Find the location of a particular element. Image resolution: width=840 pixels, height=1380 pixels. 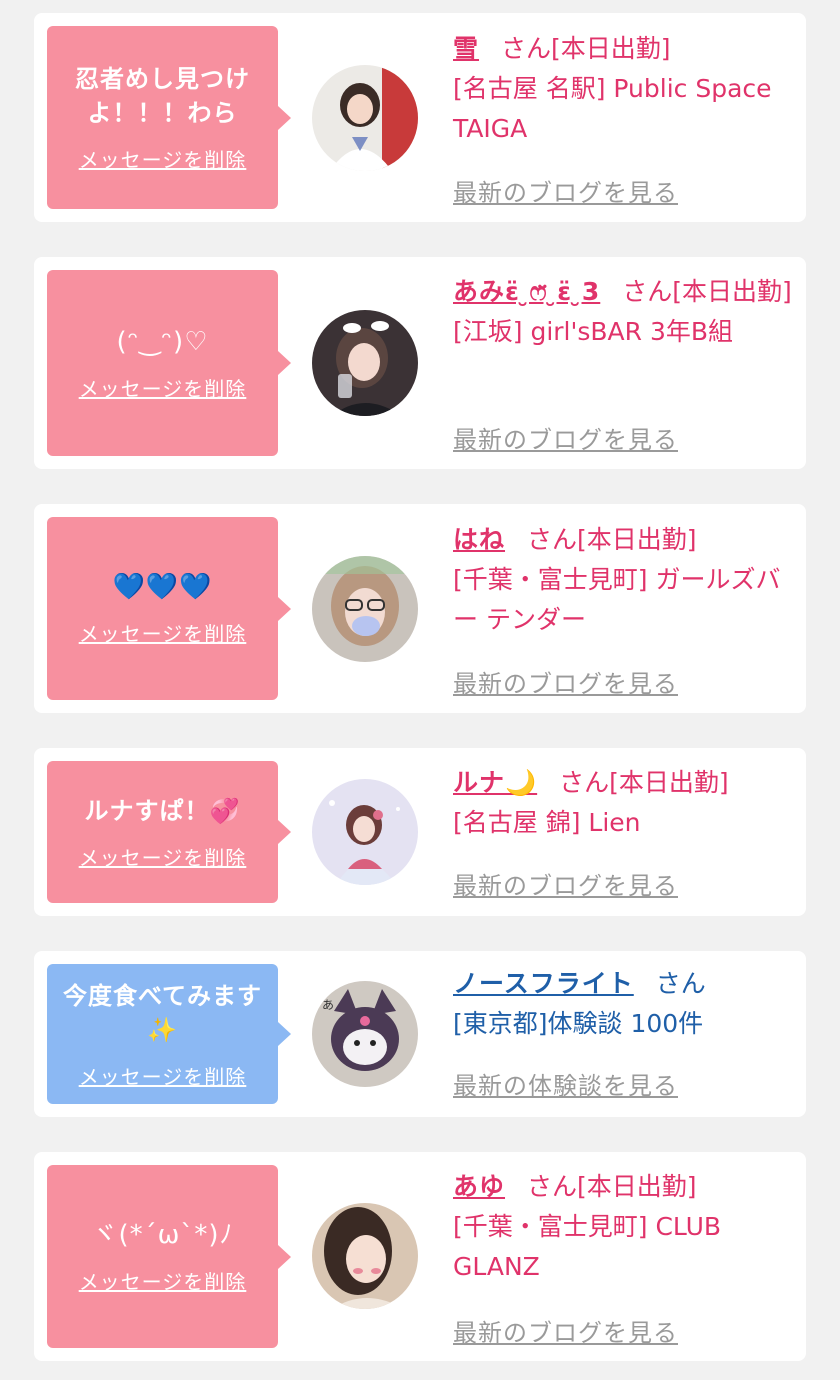

user-name-link: 雪 is located at coordinates (466, 48).